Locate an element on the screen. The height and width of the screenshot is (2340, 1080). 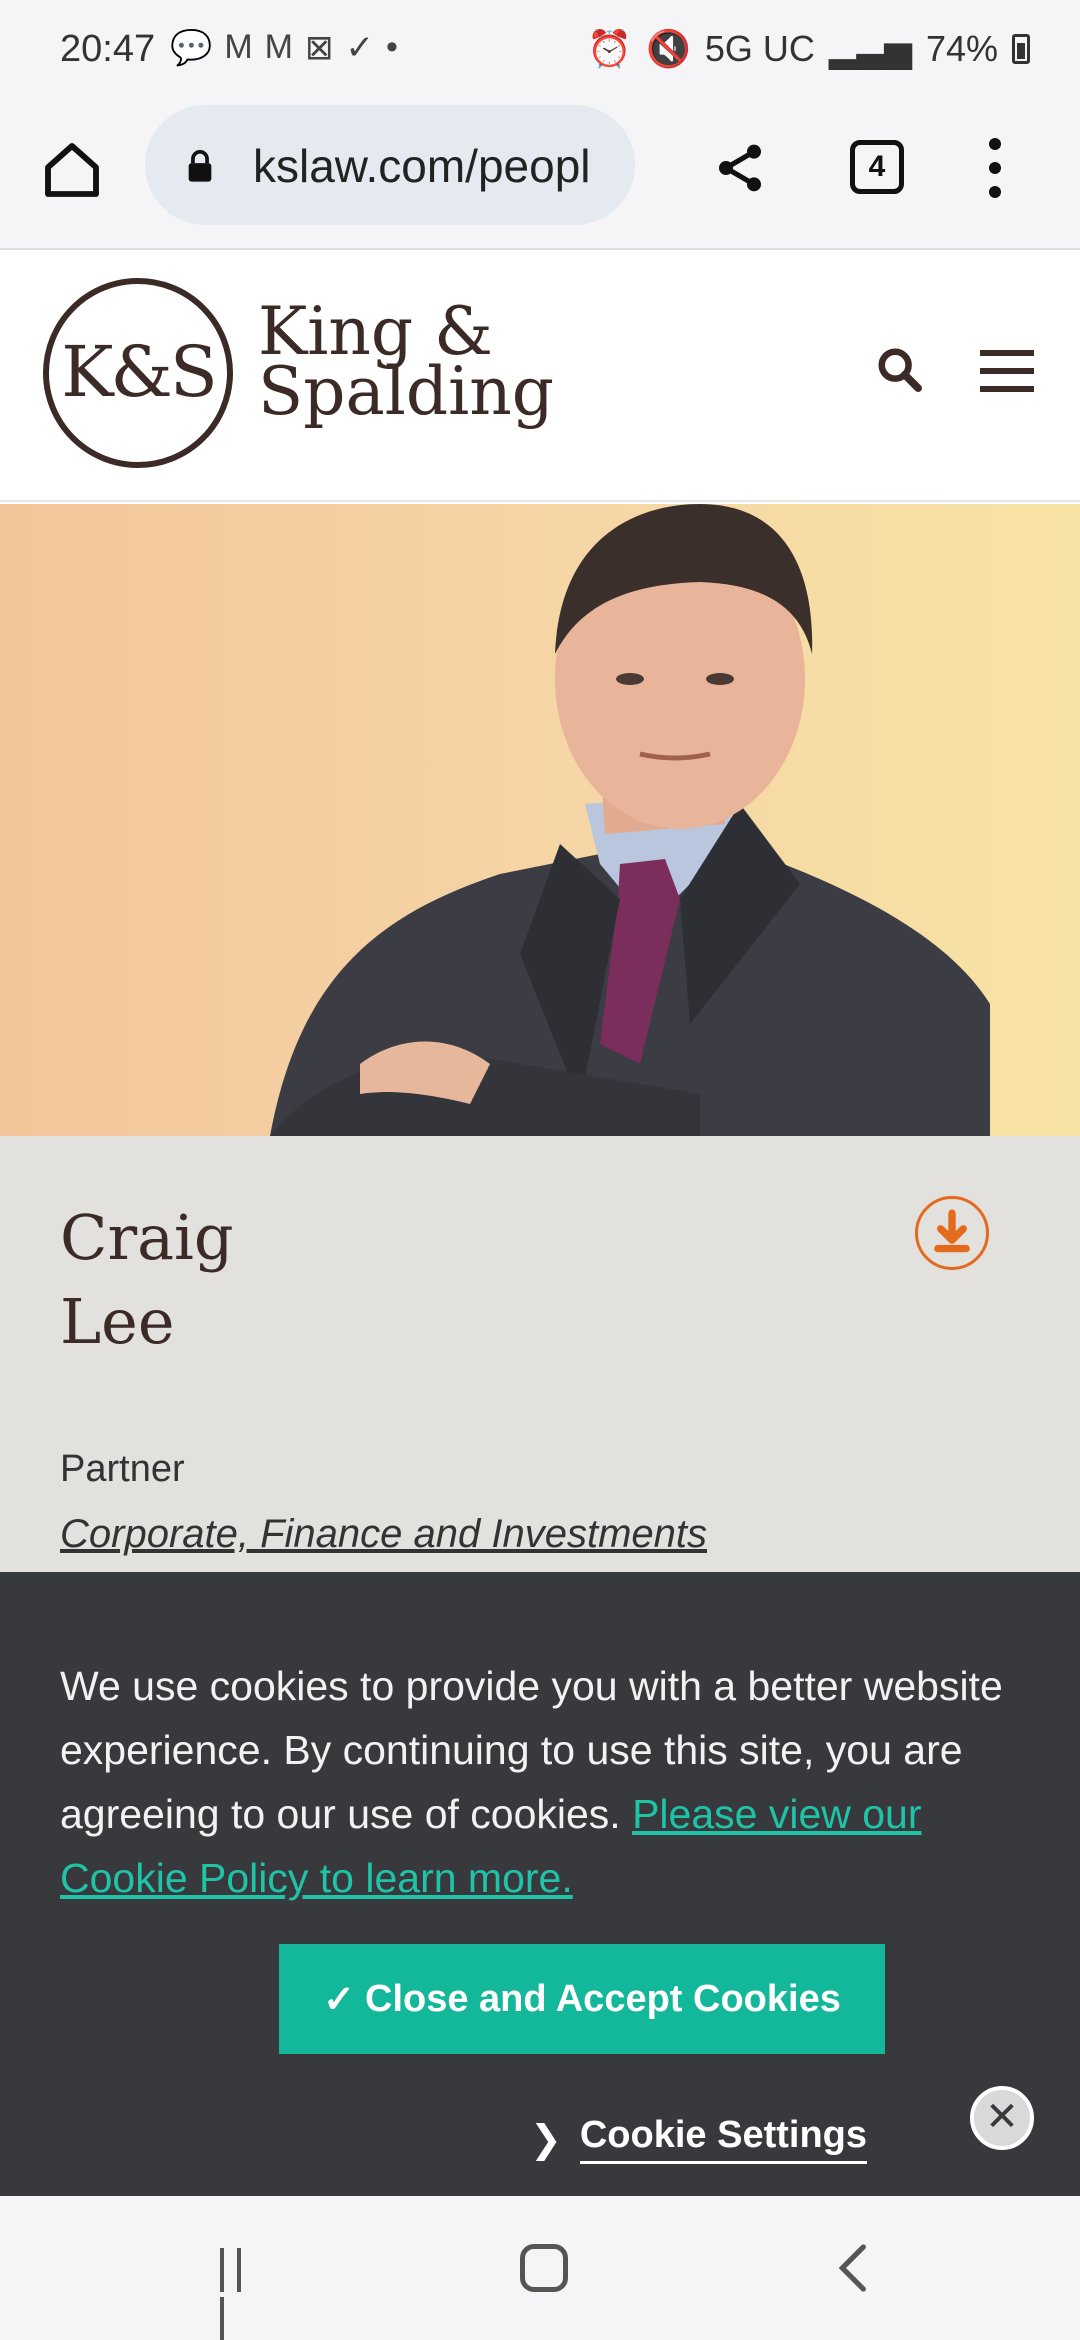
tab-switcher-button: 4 is located at coordinates (877, 167).